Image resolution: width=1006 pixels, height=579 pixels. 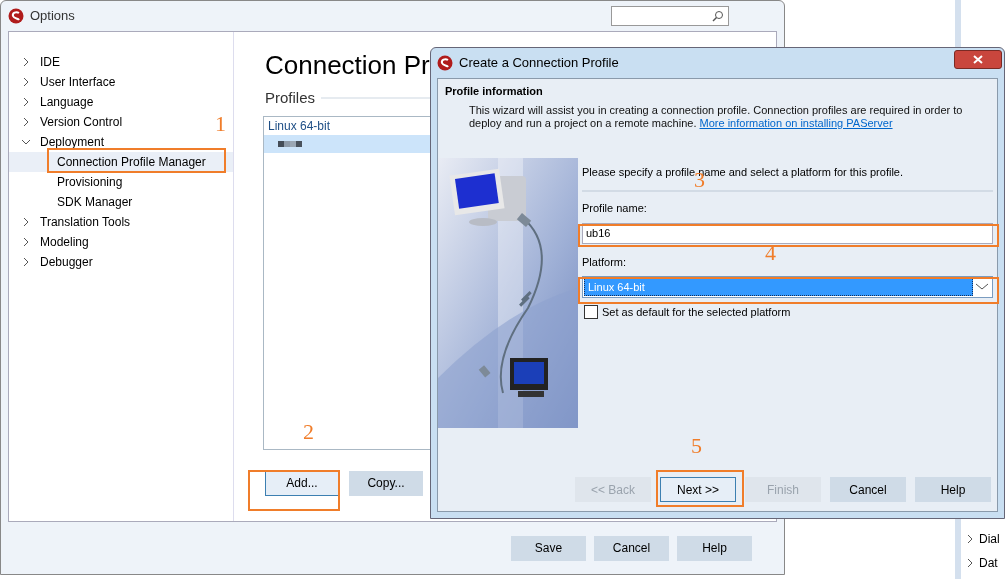 I want to click on tree-item: Provisioning, so click(x=90, y=182).